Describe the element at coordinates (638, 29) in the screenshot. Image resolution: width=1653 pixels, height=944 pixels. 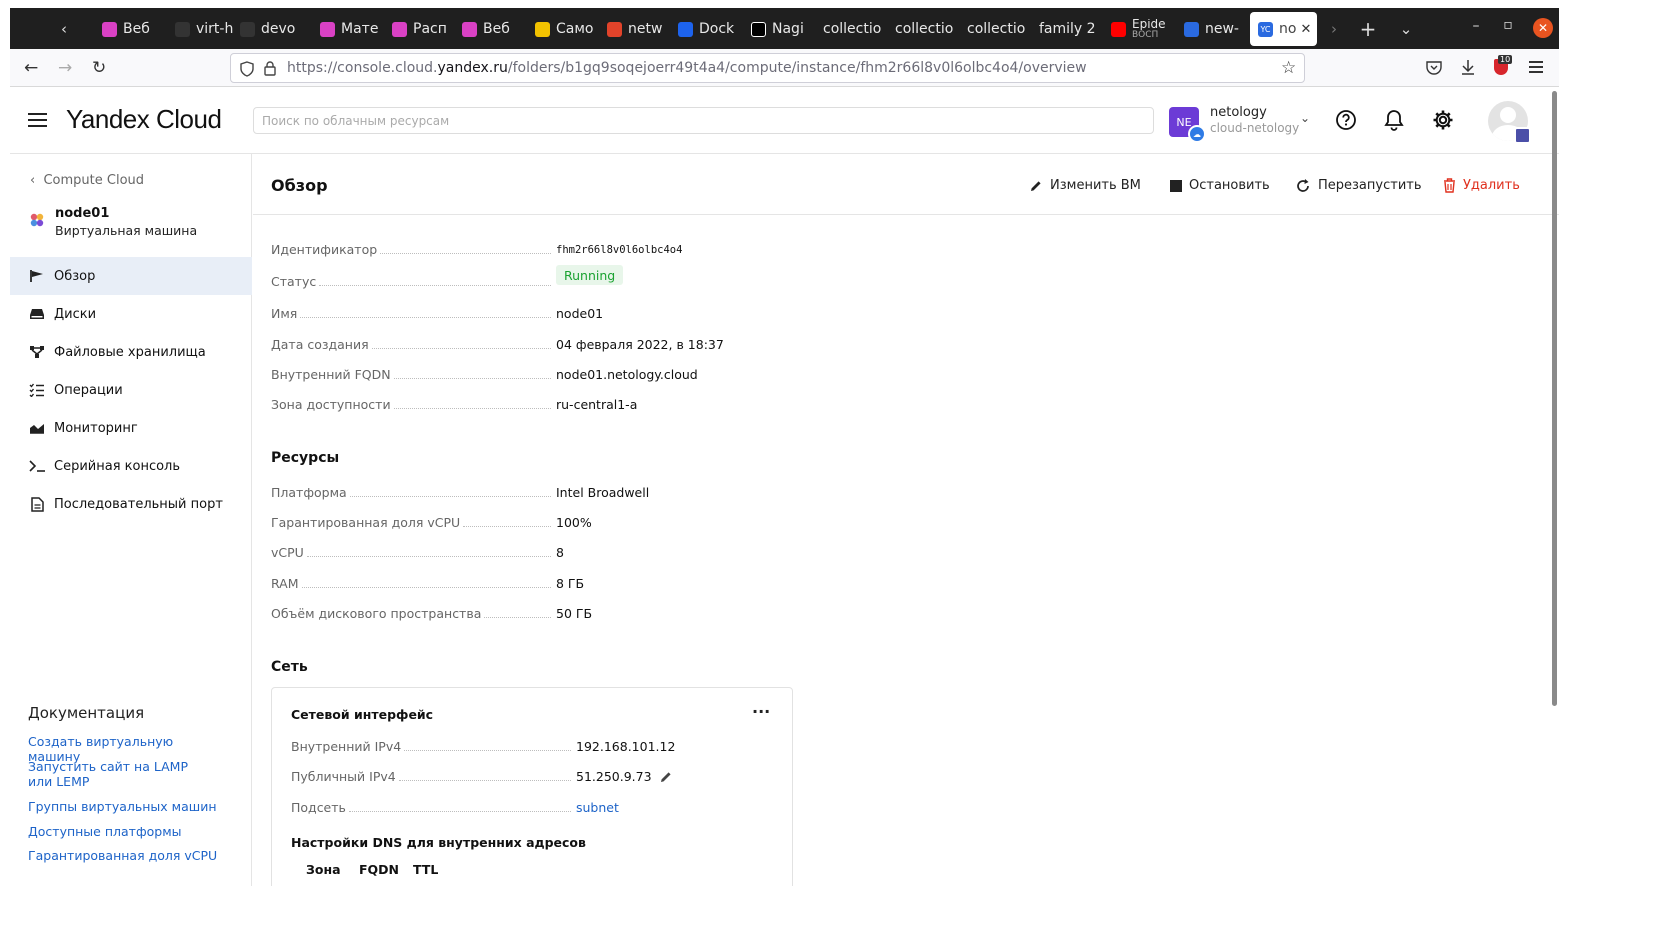
I see `tab-item: netw` at that location.